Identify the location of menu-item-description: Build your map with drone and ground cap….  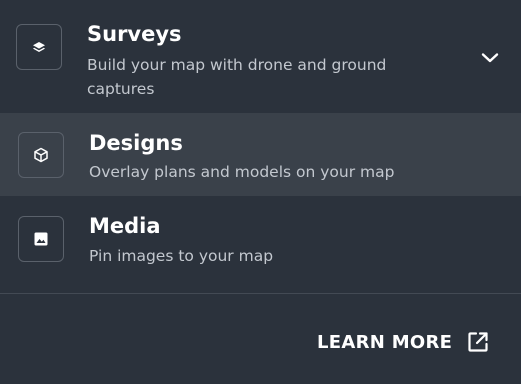
(237, 77).